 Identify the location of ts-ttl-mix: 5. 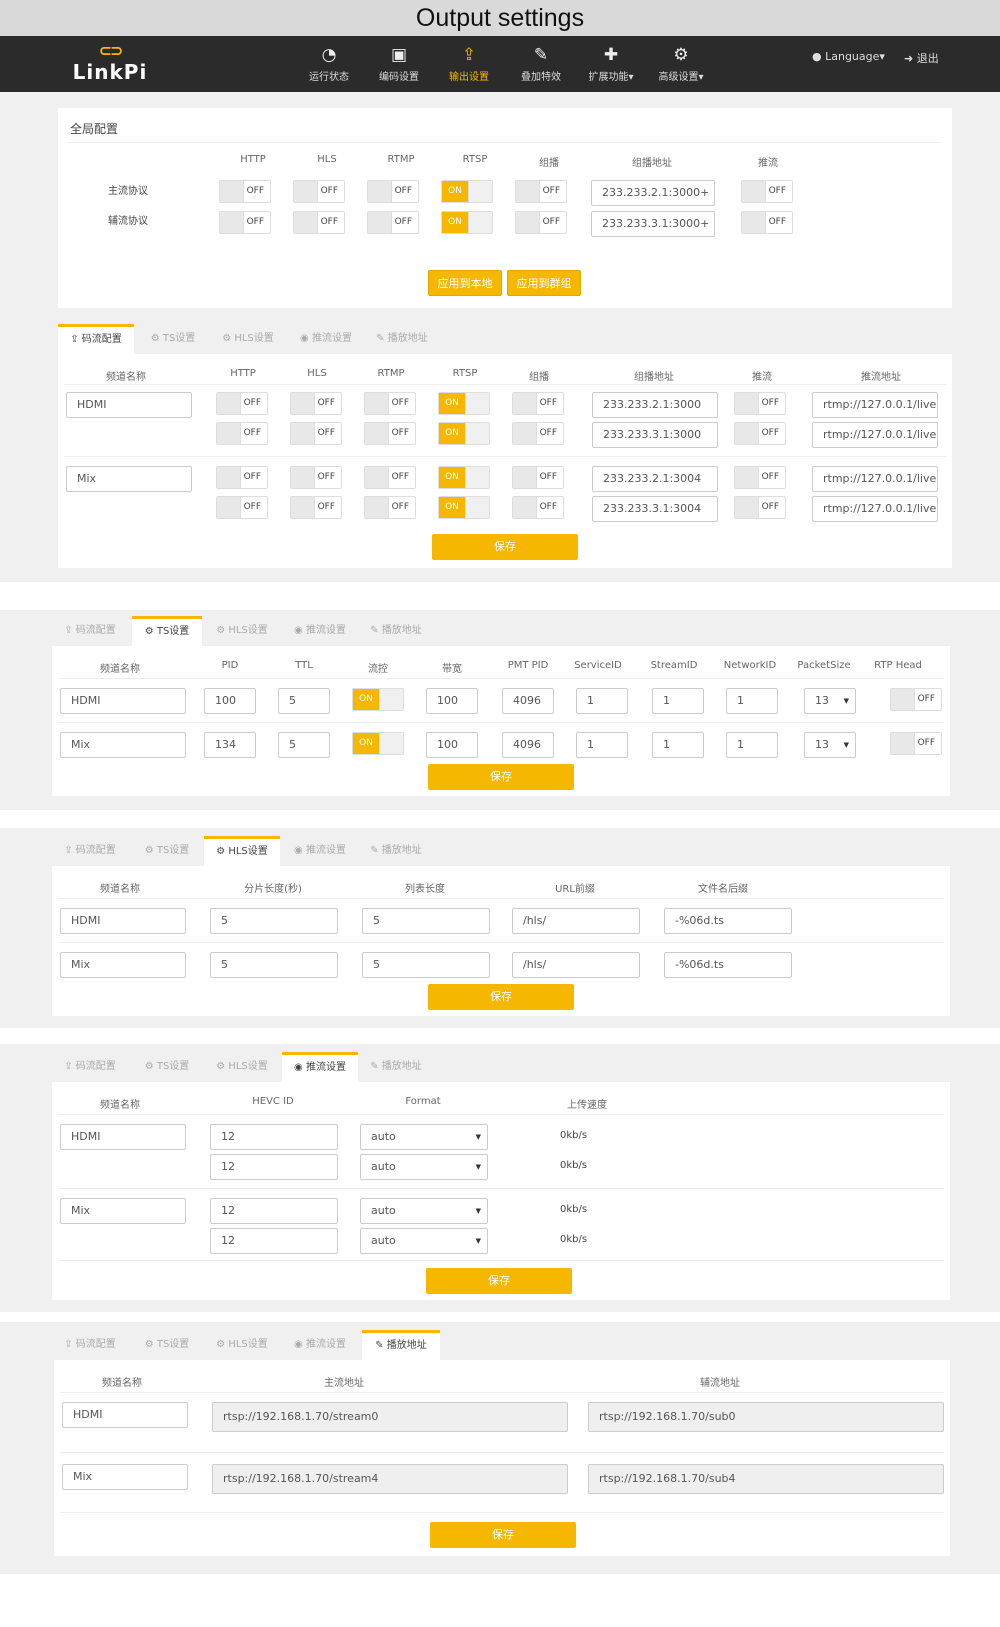
(304, 745).